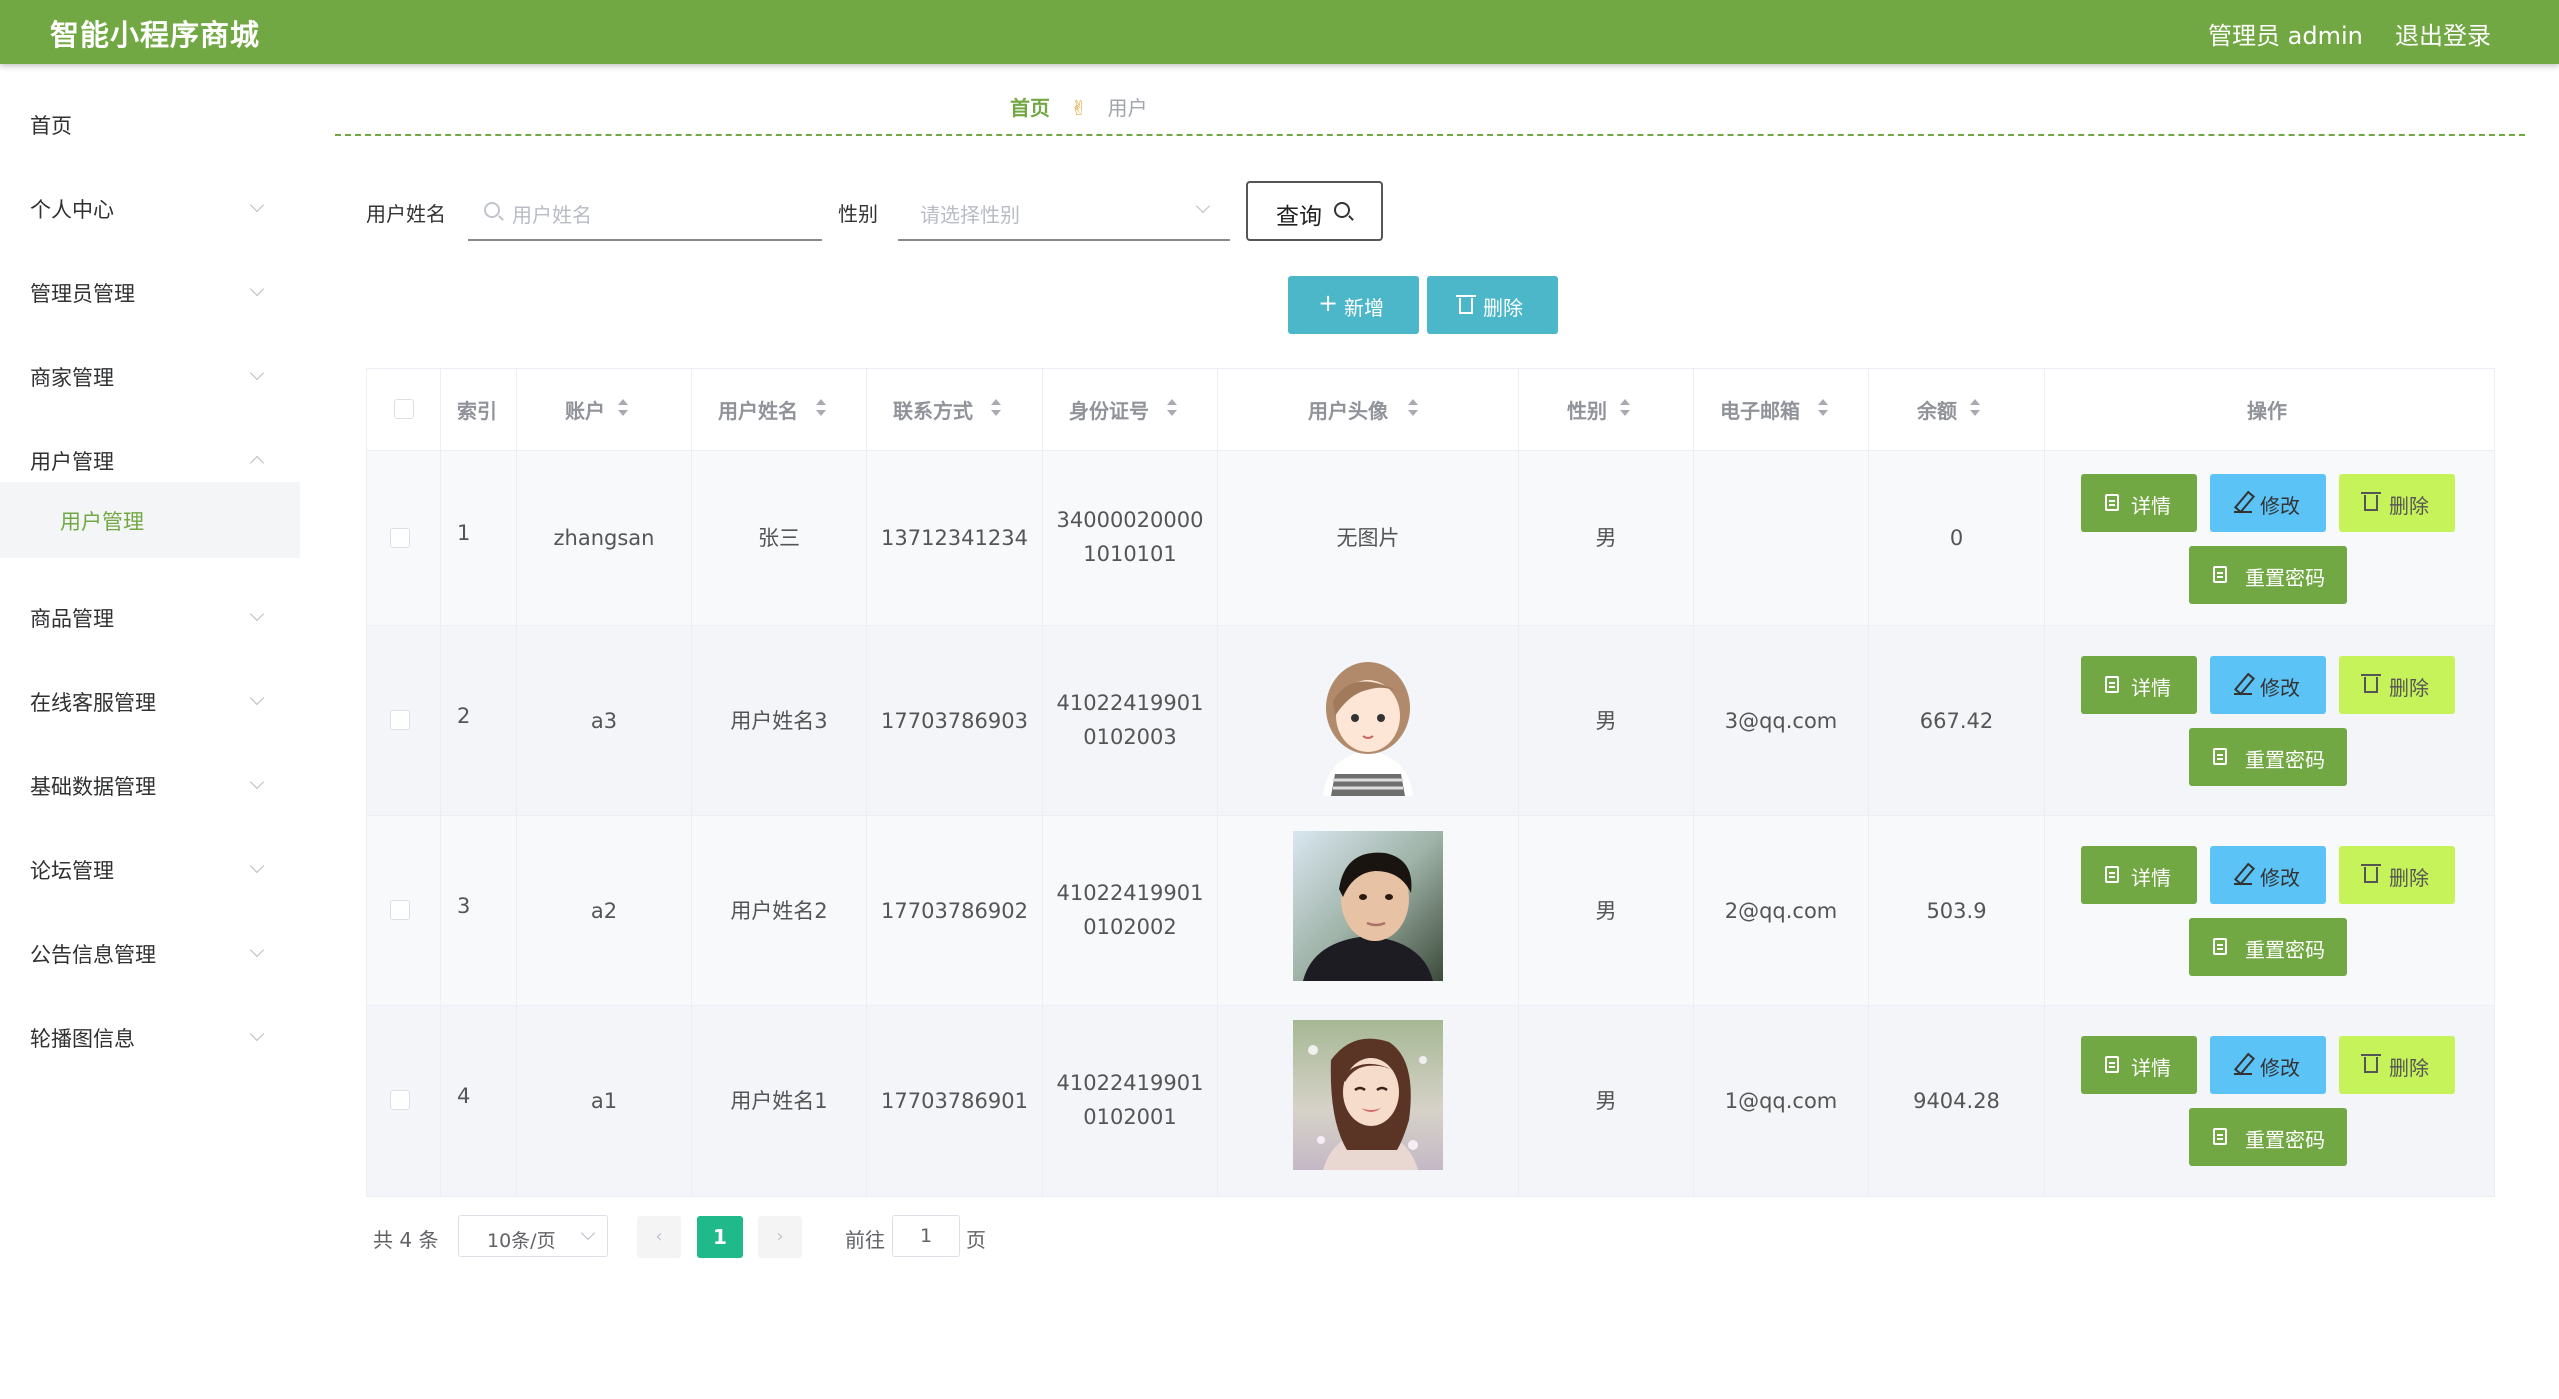  I want to click on column-header-avatar: 用户头像, so click(1368, 410).